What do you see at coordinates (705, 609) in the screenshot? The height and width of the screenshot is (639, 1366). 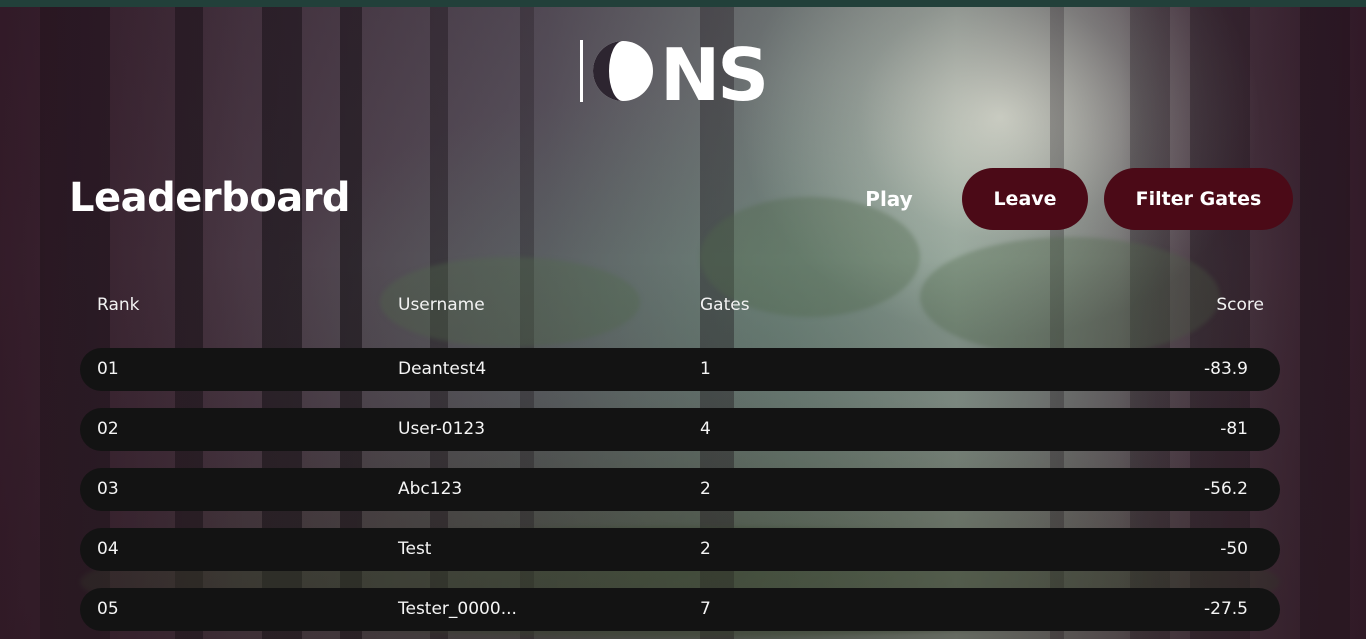 I see `gates-cell: 7` at bounding box center [705, 609].